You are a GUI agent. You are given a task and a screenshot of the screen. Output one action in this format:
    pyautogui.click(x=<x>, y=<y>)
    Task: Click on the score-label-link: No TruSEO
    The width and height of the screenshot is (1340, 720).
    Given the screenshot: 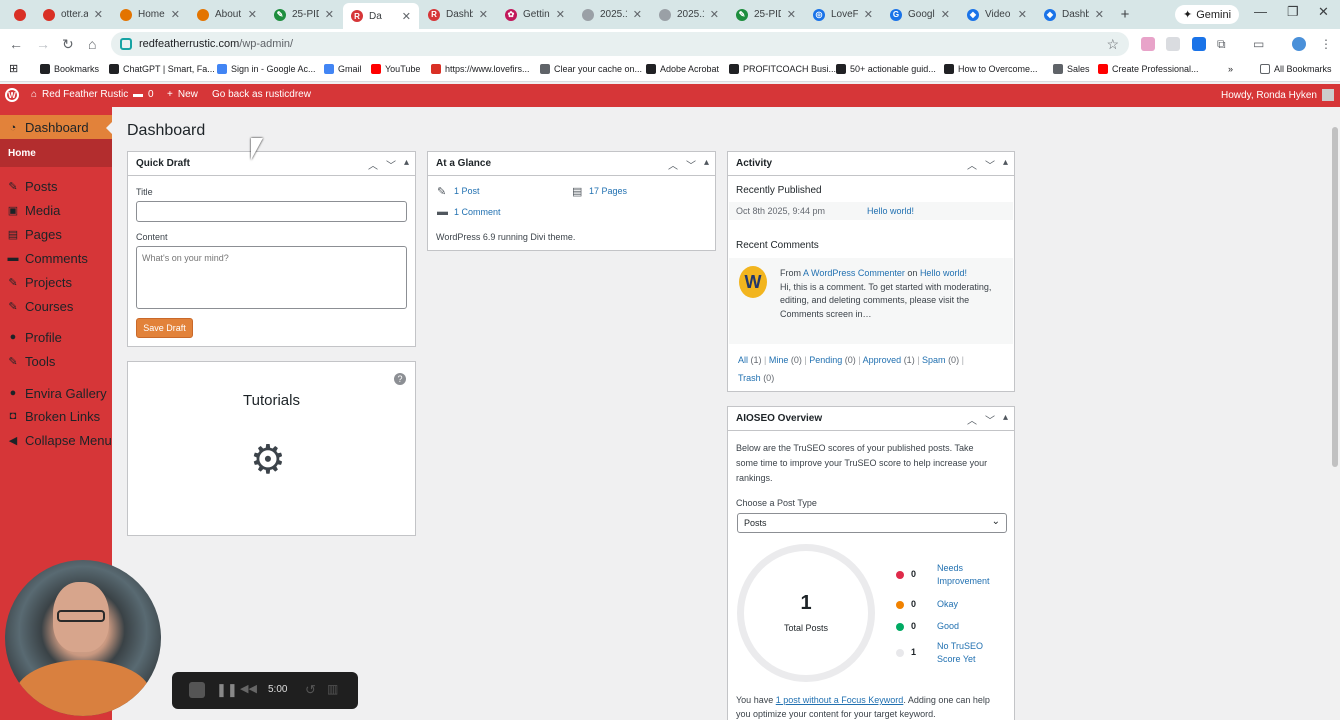 What is the action you would take?
    pyautogui.click(x=960, y=646)
    